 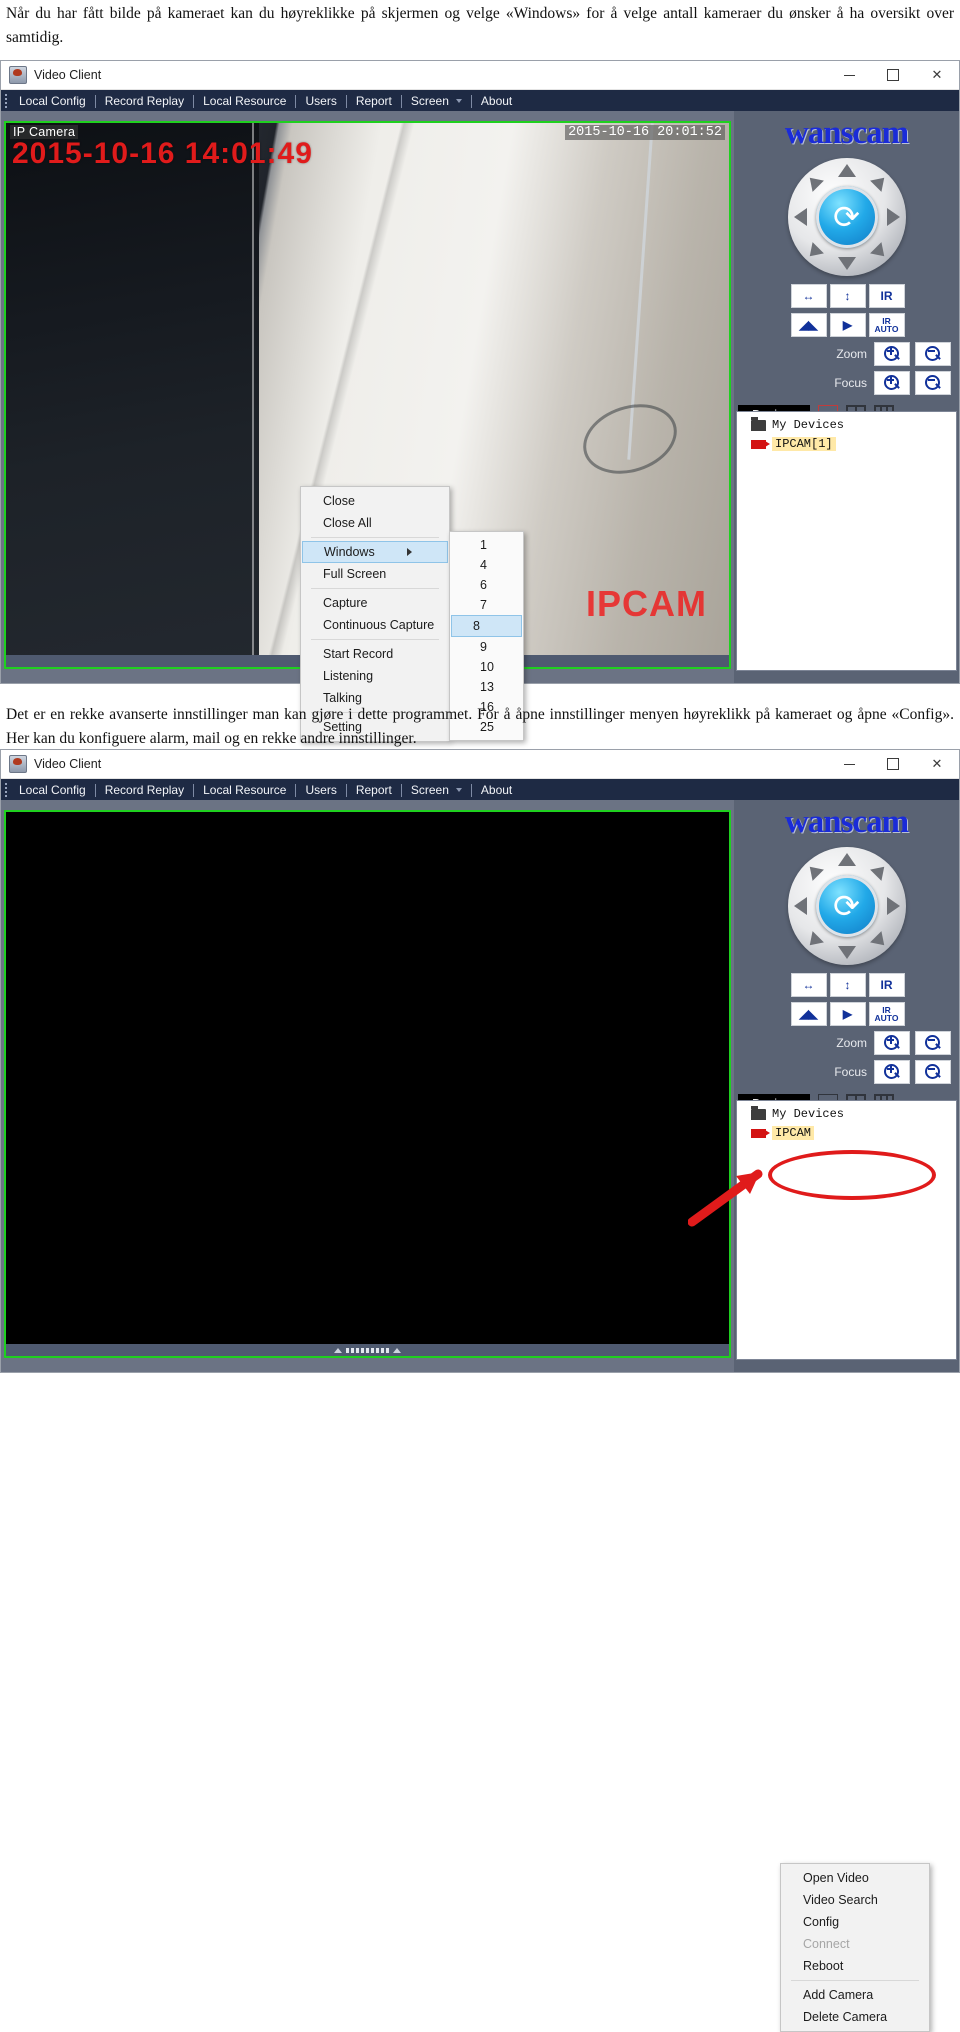 I want to click on ctx-item-video-search: Video Search, so click(x=855, y=1900).